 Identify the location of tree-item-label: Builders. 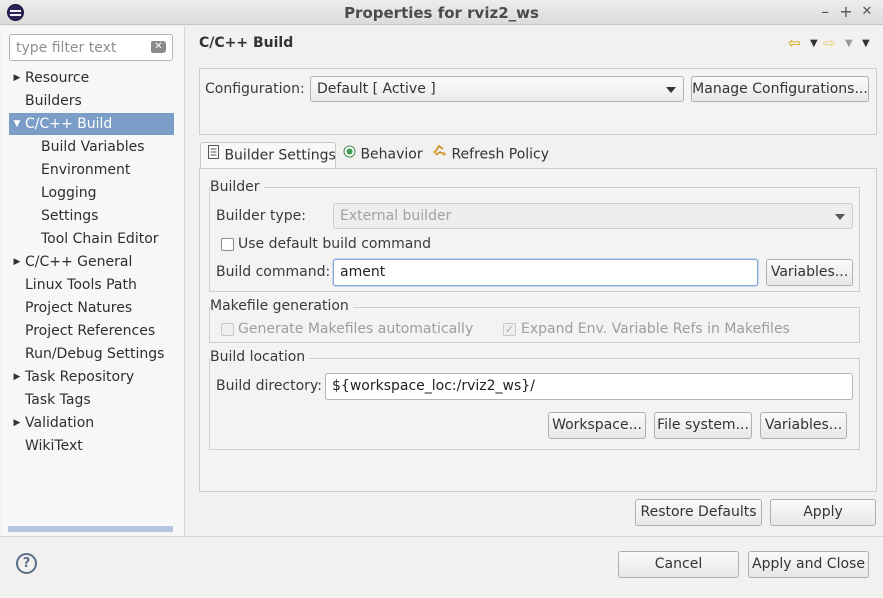
(53, 101).